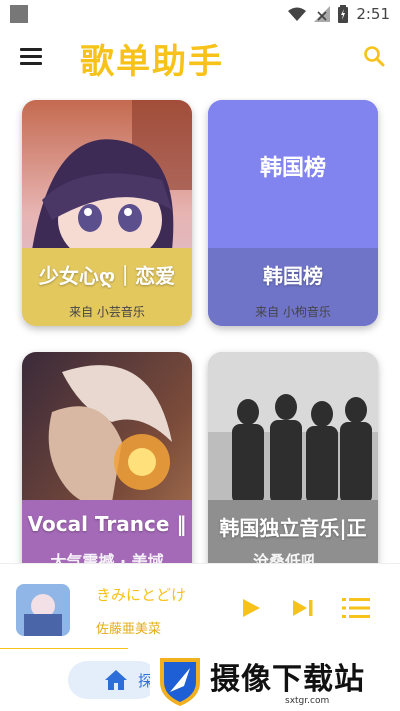 The width and height of the screenshot is (400, 711). I want to click on status-bar: 2:51, so click(200, 14).